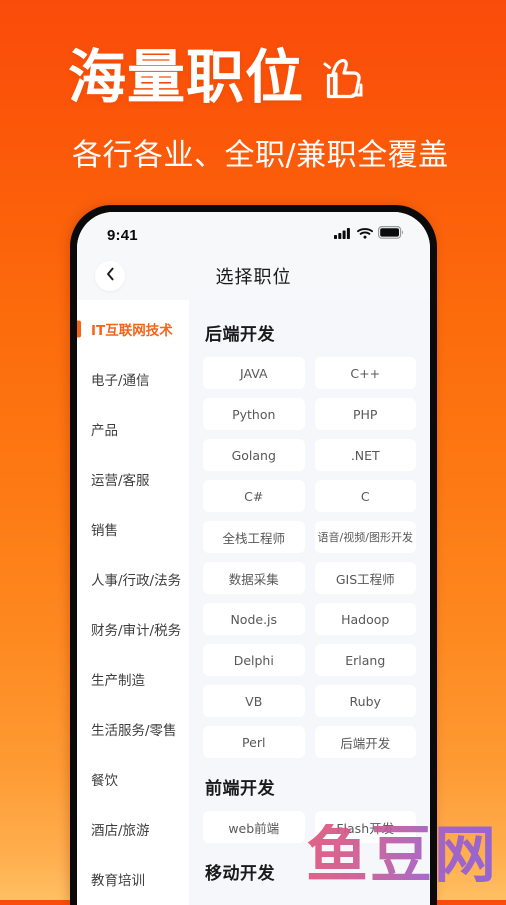  Describe the element at coordinates (365, 414) in the screenshot. I see `tag-item: PHP` at that location.